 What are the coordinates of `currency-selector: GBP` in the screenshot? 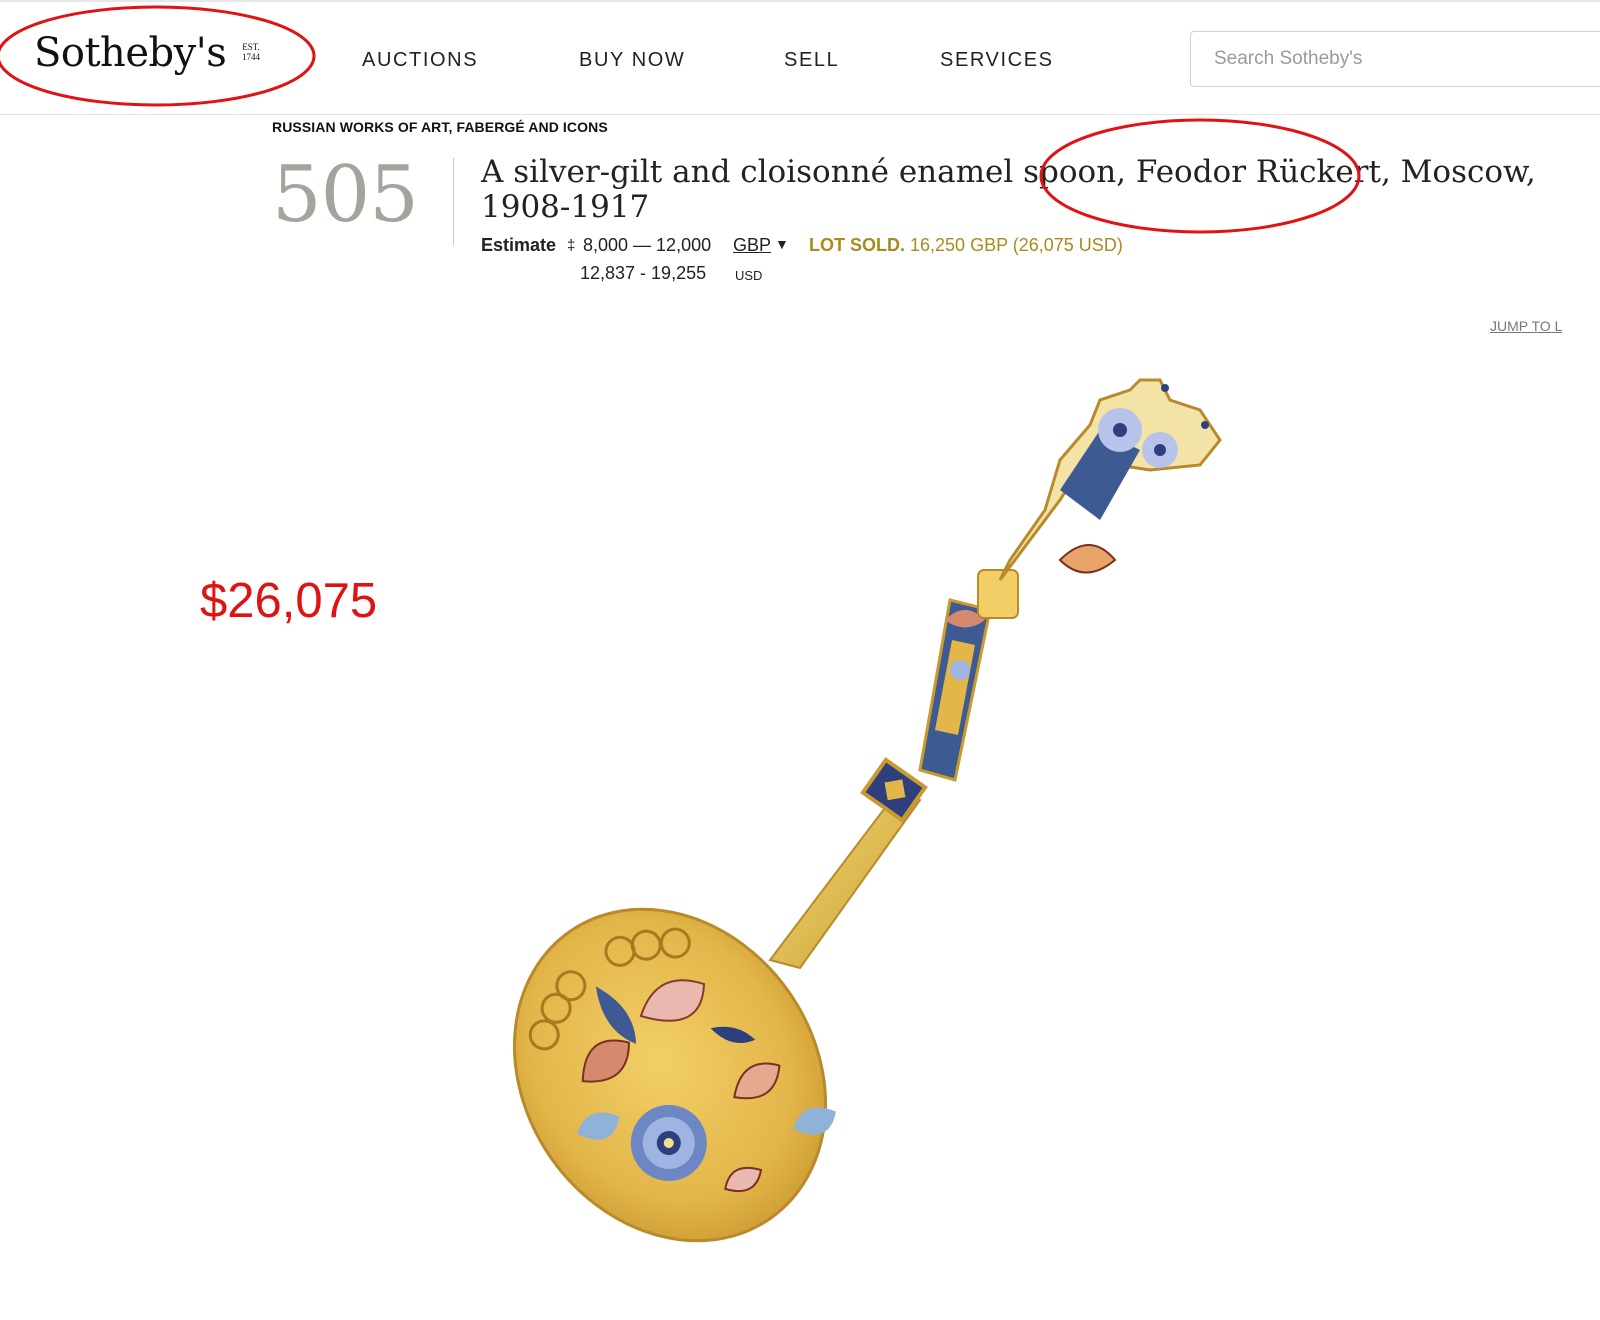 It's located at (752, 245).